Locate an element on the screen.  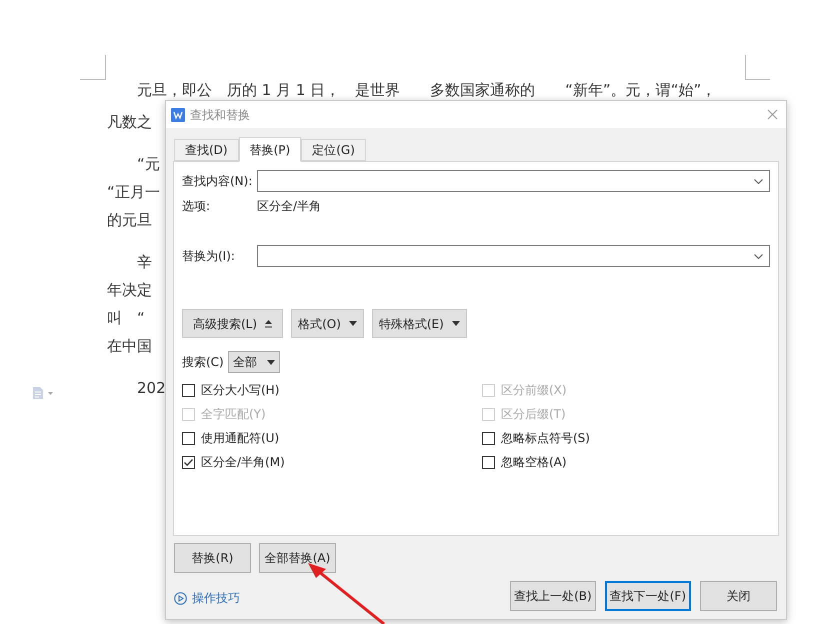
dialog-button: 关闭 is located at coordinates (738, 596).